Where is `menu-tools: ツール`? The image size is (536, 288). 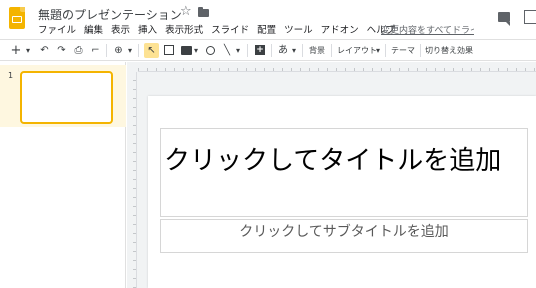
menu-tools: ツール is located at coordinates (298, 31).